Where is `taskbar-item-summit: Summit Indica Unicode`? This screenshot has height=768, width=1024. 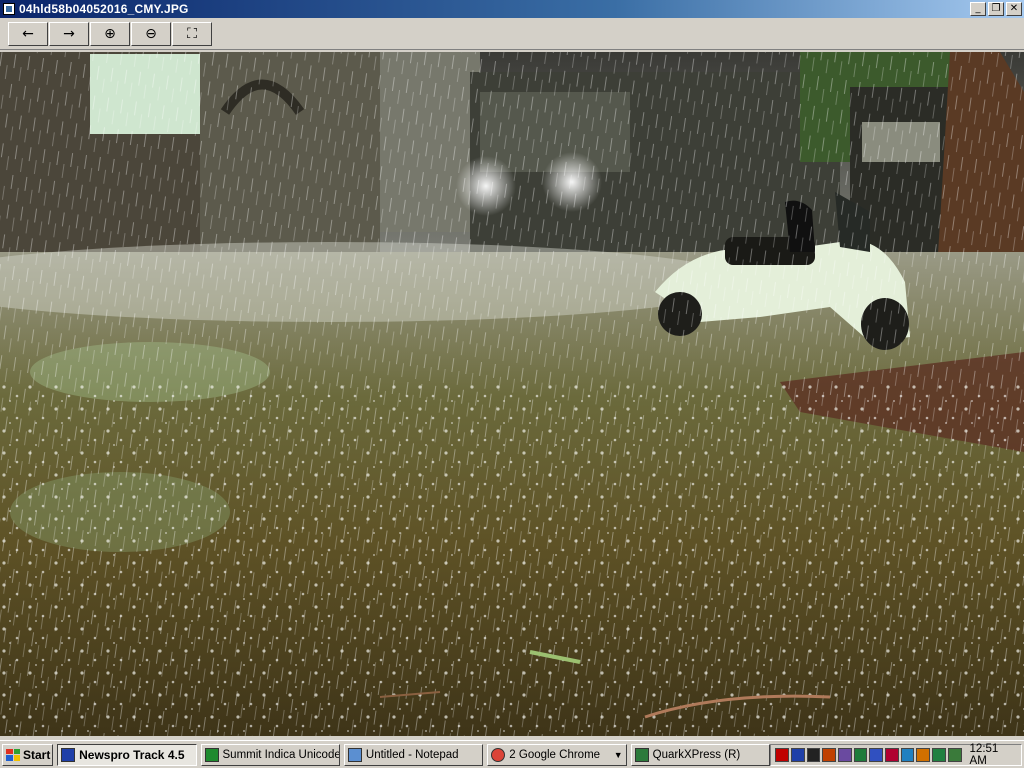 taskbar-item-summit: Summit Indica Unicode is located at coordinates (270, 754).